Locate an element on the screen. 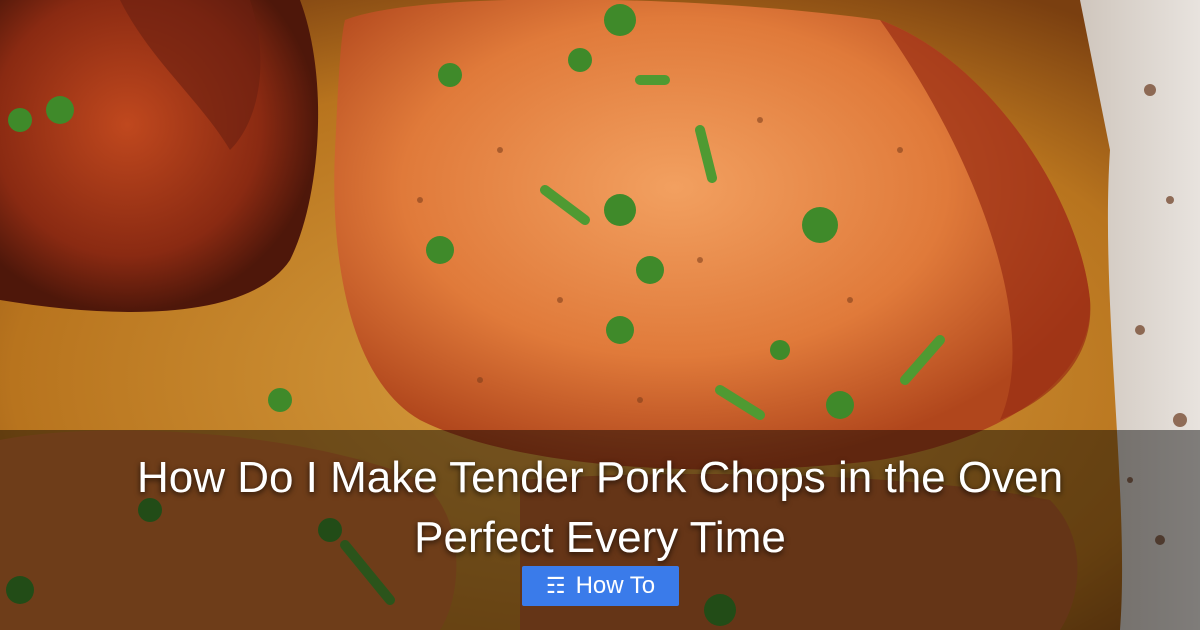 The image size is (1200, 630). badge-label: How To is located at coordinates (615, 585).